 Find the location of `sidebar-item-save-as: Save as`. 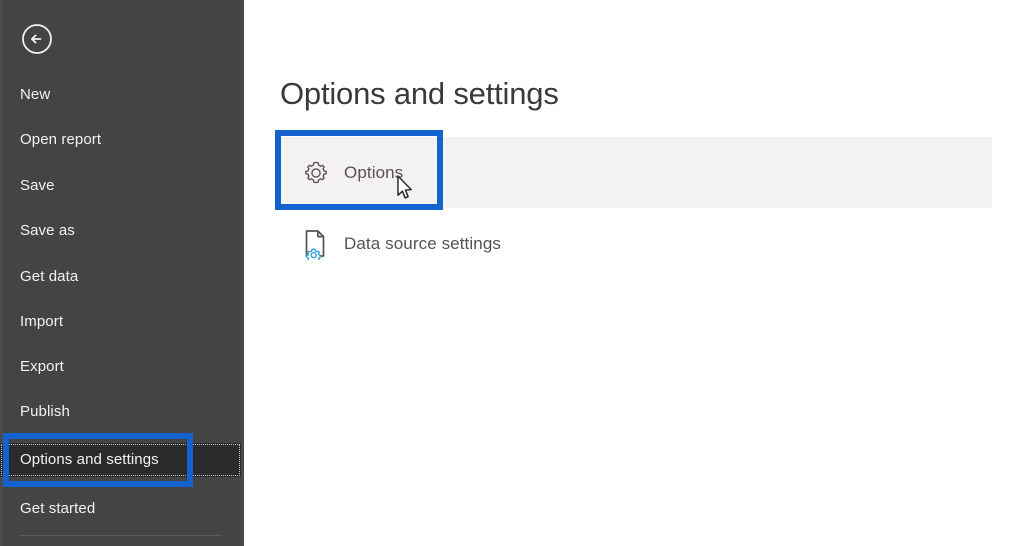

sidebar-item-save-as: Save as is located at coordinates (120, 231).